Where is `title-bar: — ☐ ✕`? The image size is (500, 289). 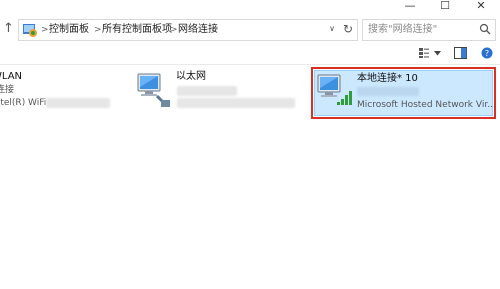 title-bar: — ☐ ✕ is located at coordinates (250, 7).